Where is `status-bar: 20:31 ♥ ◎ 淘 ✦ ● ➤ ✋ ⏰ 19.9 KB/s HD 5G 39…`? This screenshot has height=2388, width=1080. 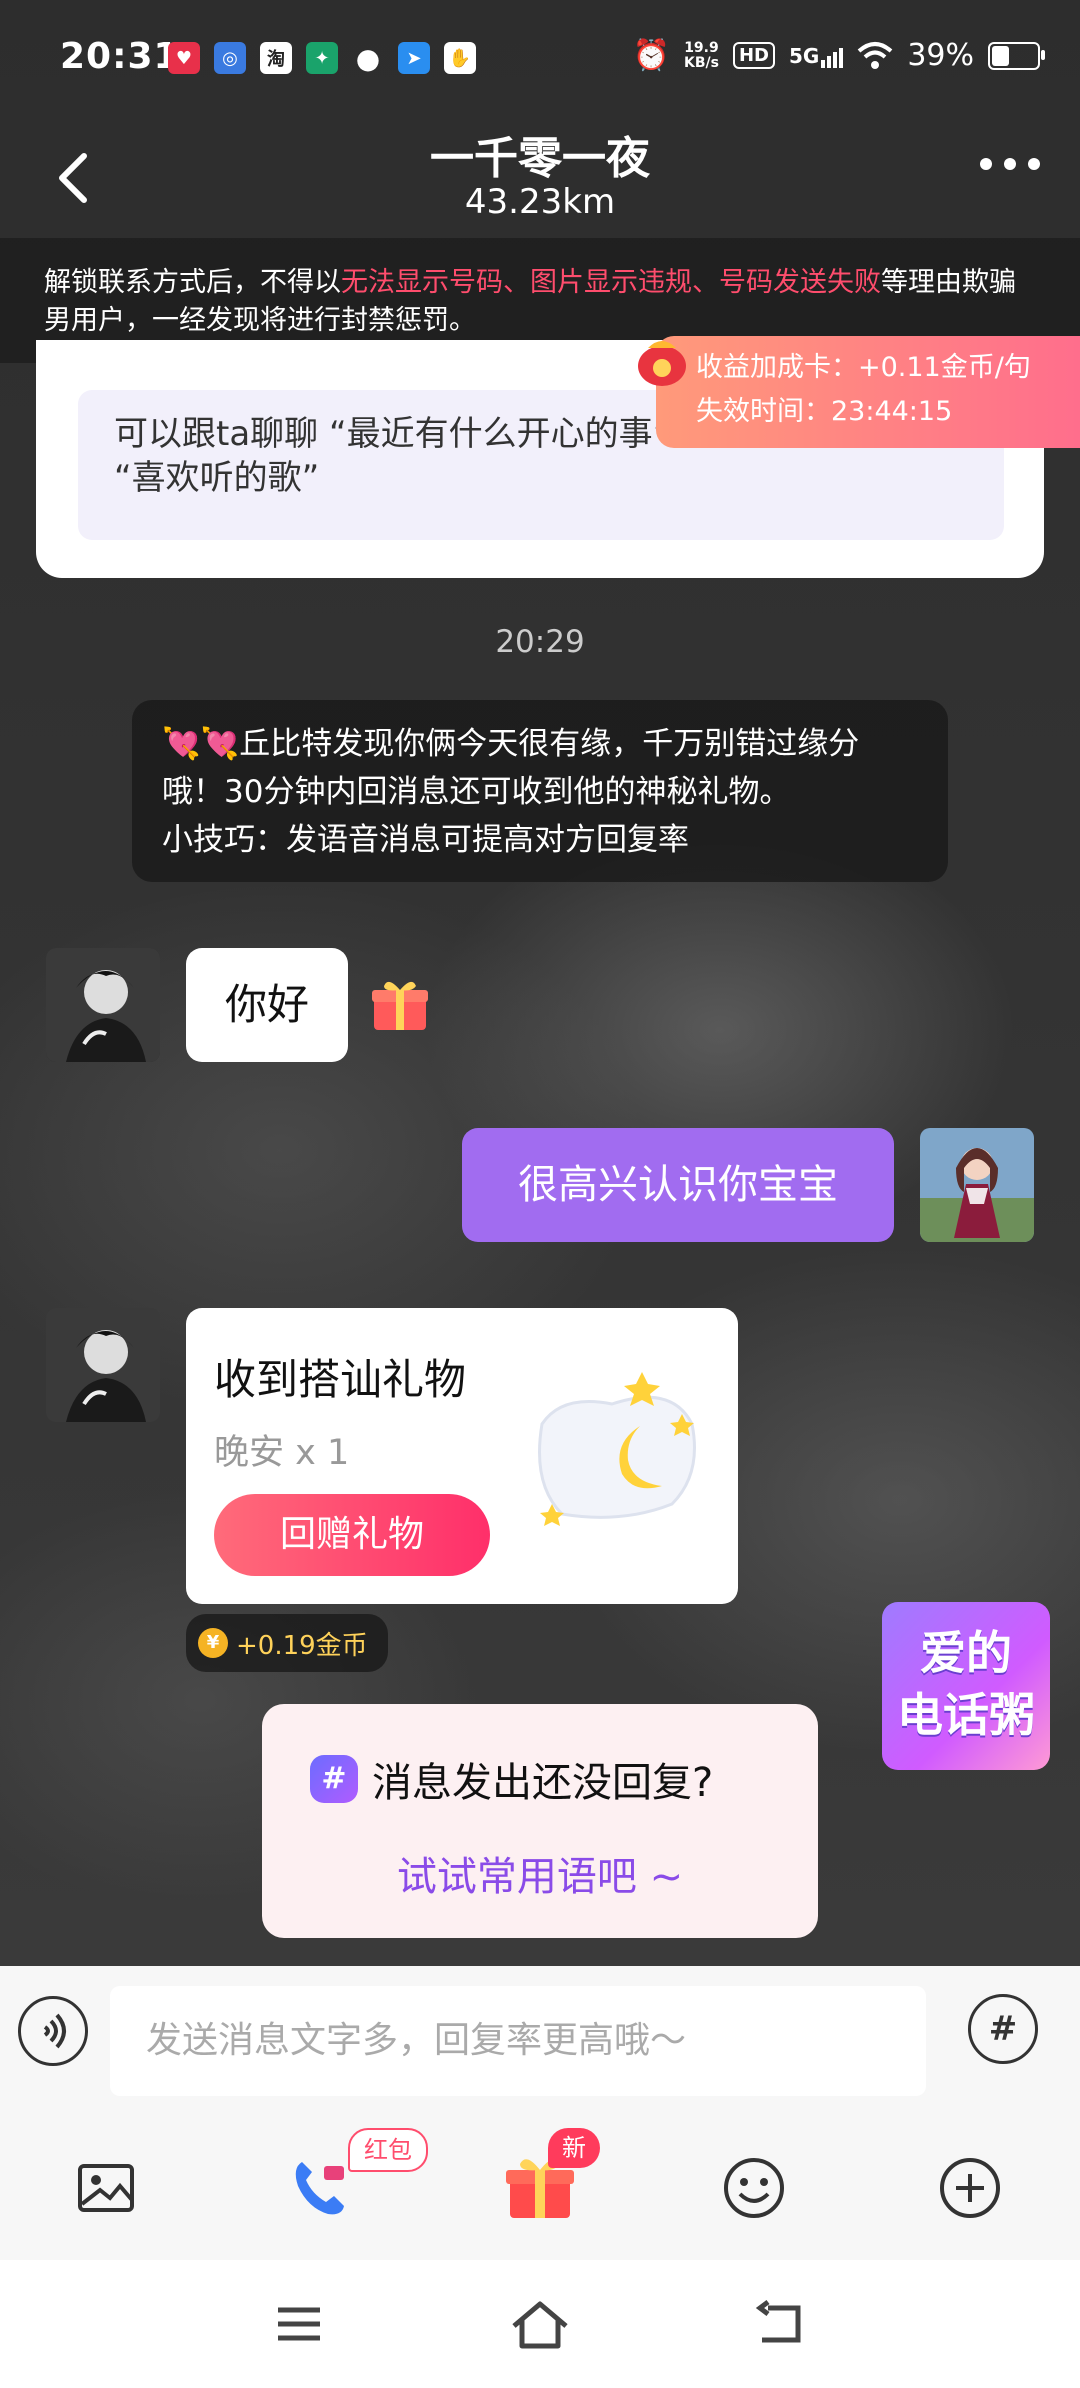 status-bar: 20:31 ♥ ◎ 淘 ✦ ● ➤ ✋ ⏰ 19.9 KB/s HD 5G 39… is located at coordinates (540, 59).